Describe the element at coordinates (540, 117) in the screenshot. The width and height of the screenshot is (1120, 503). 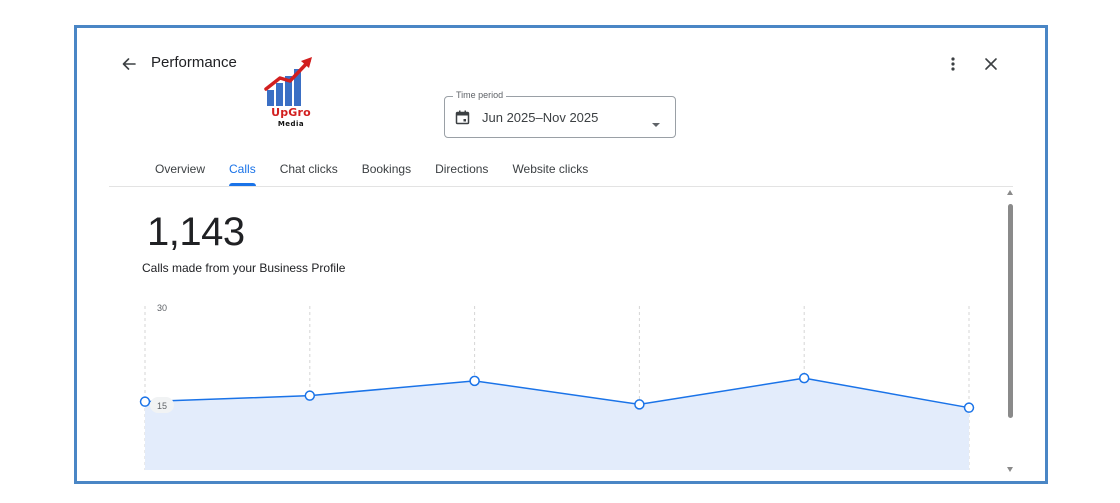
I see `time-period-value: Jun 2025–Nov 2025` at that location.